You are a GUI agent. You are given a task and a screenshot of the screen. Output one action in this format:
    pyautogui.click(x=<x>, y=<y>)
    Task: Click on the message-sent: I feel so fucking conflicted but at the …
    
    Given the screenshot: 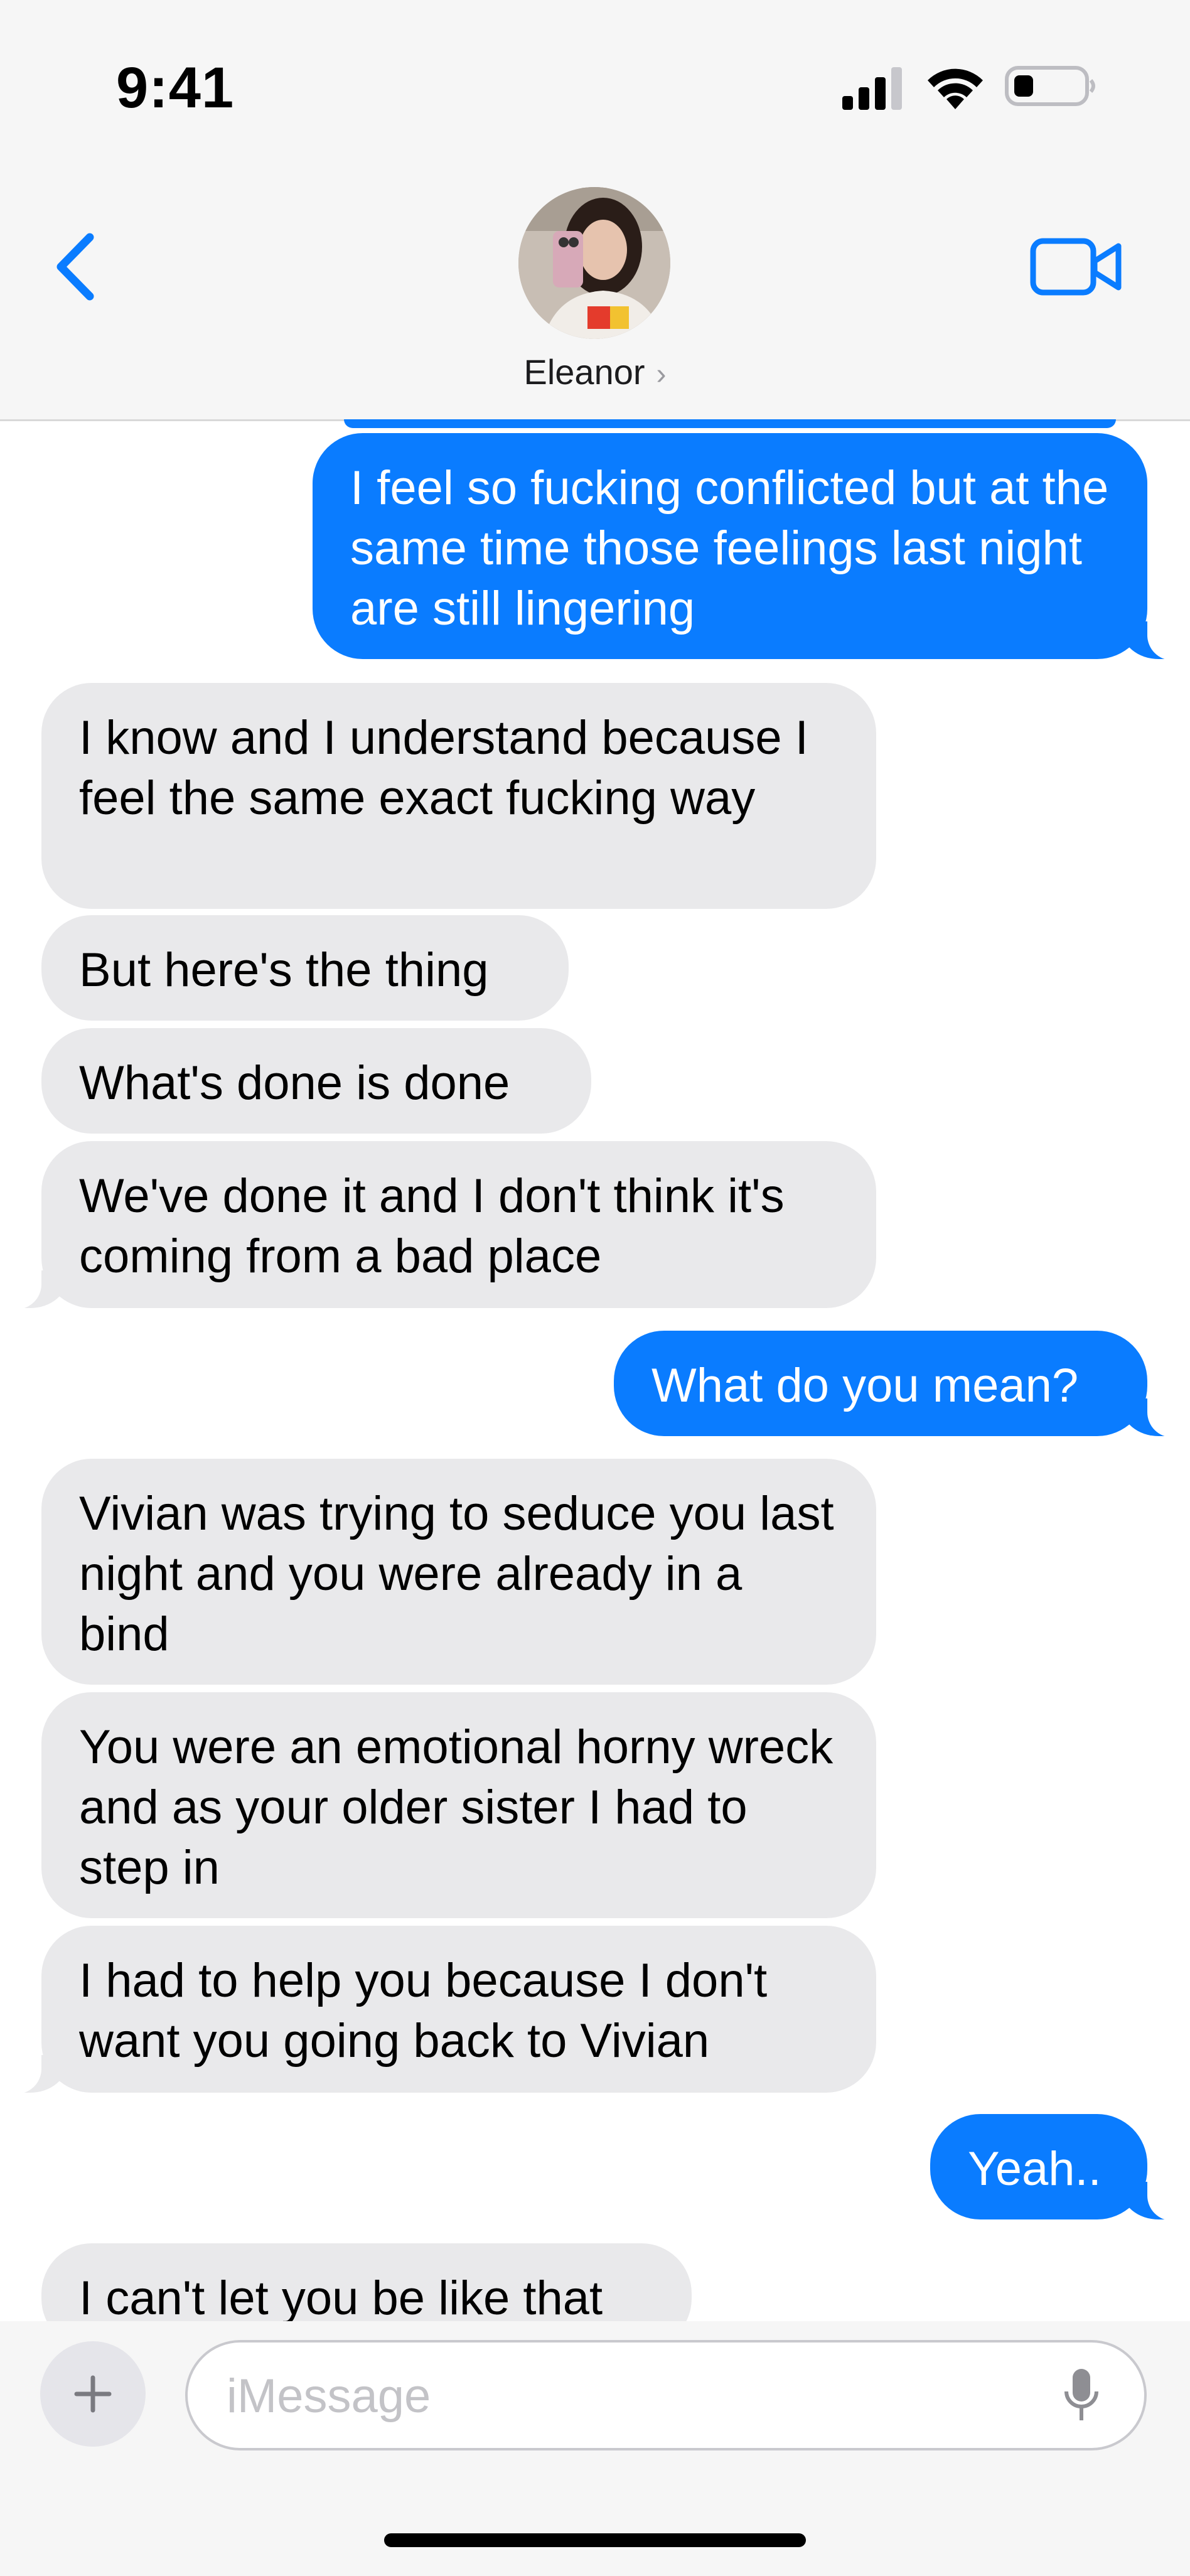 What is the action you would take?
    pyautogui.click(x=749, y=546)
    